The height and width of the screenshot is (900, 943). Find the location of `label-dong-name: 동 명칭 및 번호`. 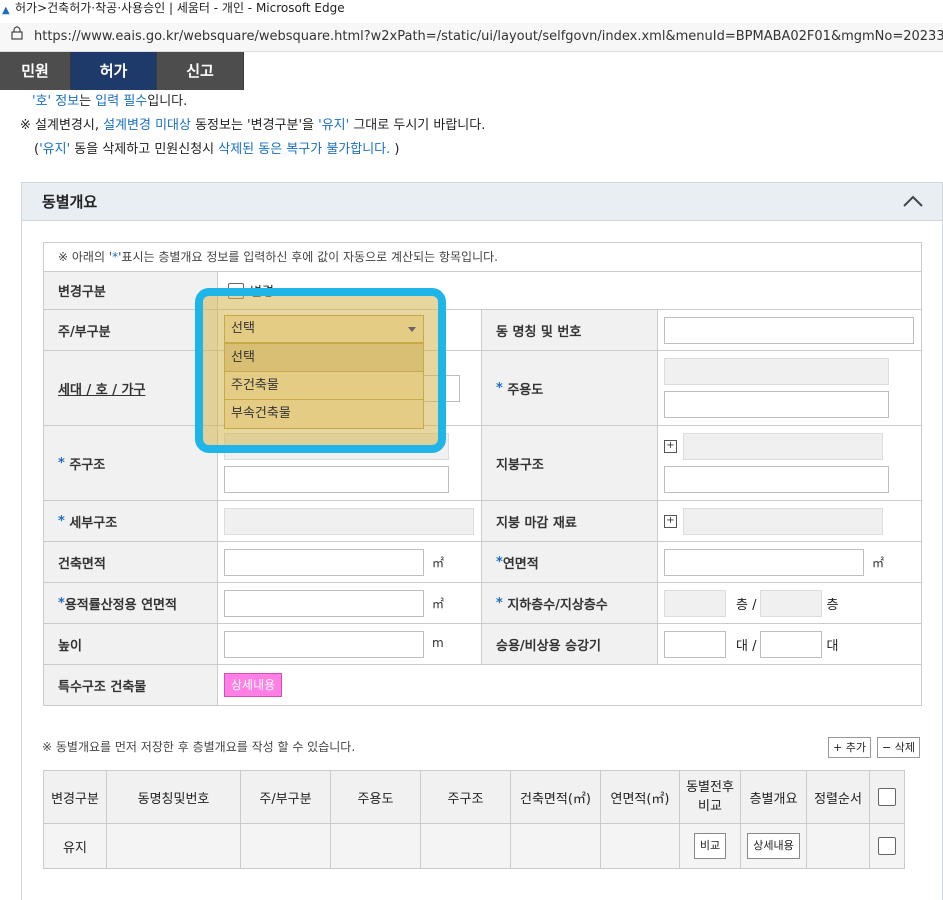

label-dong-name: 동 명칭 및 번호 is located at coordinates (570, 330).